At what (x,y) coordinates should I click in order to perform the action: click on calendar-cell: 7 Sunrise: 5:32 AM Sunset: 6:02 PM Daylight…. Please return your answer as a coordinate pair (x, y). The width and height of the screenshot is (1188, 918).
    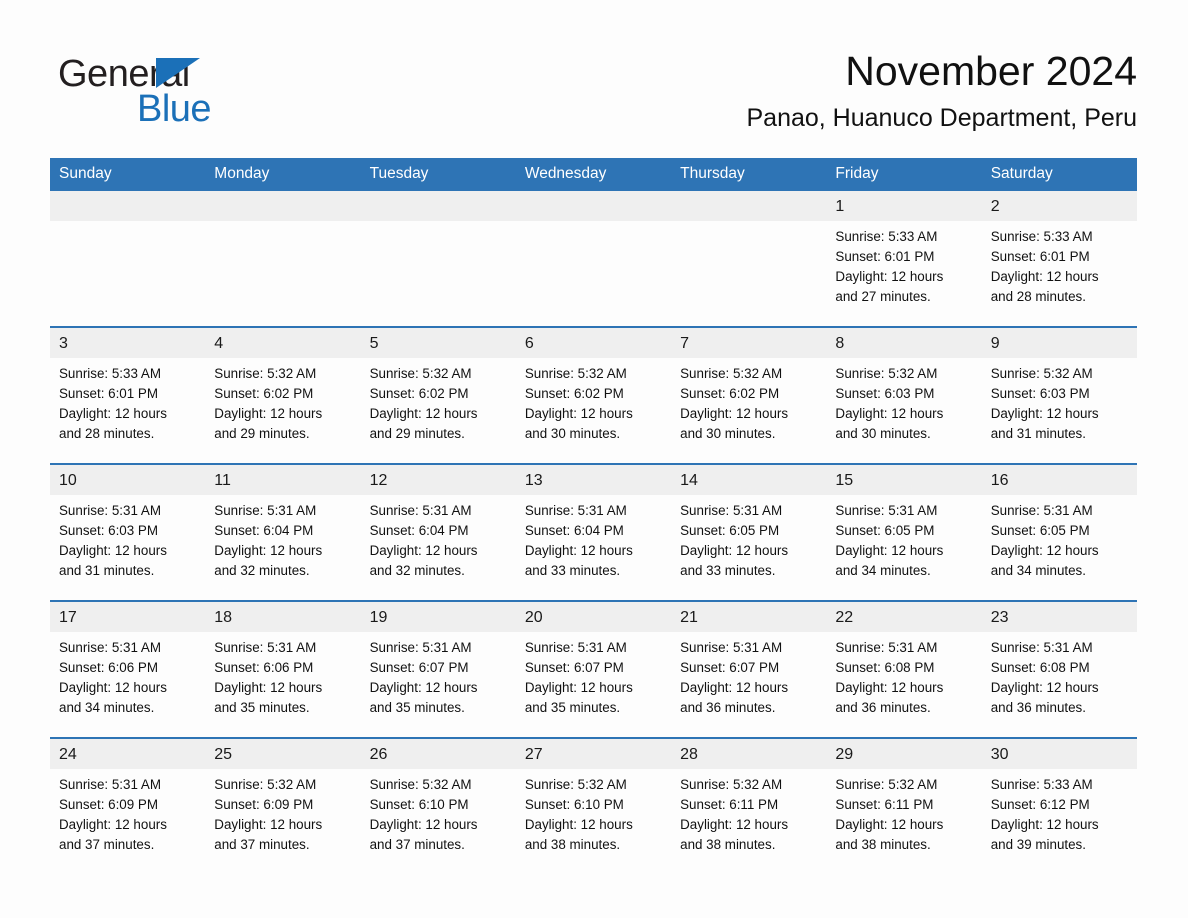
    Looking at the image, I should click on (749, 395).